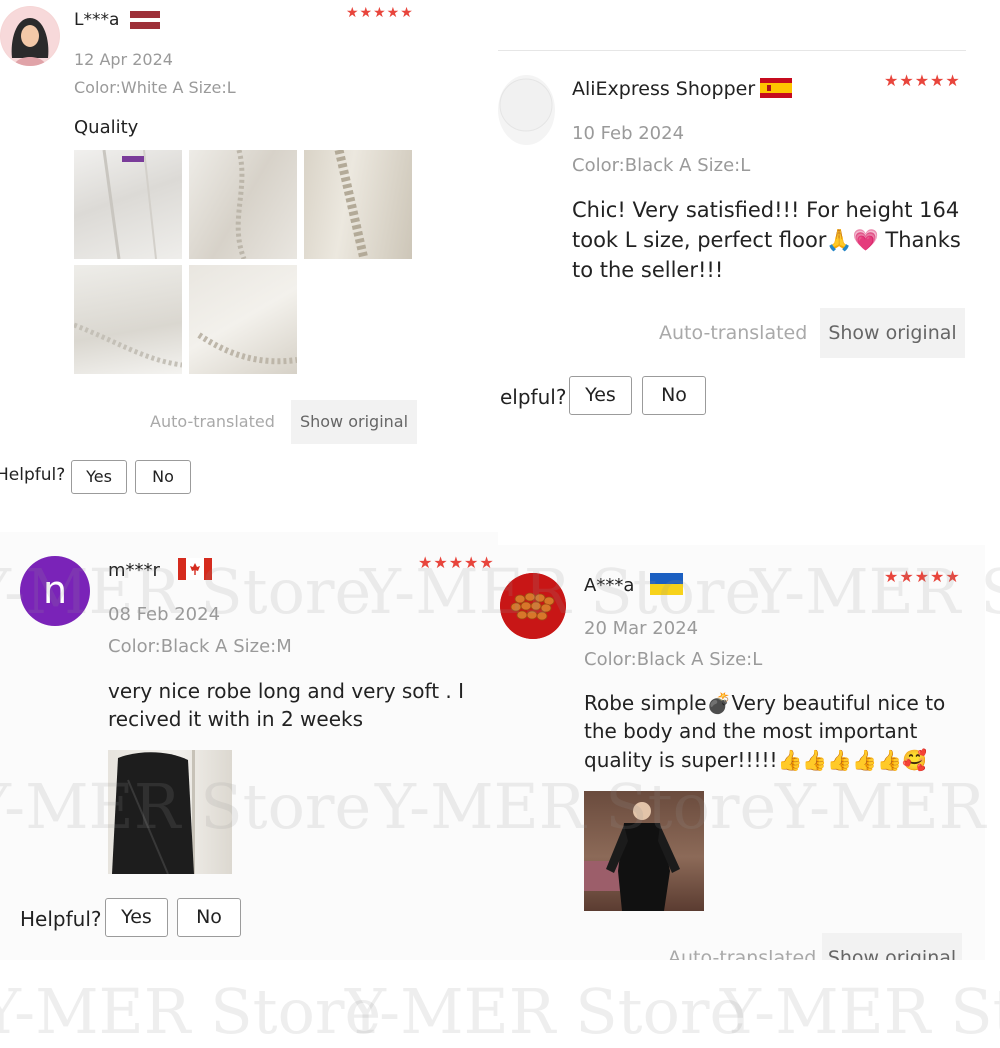 The width and height of the screenshot is (1000, 1048). What do you see at coordinates (200, 646) in the screenshot?
I see `product-variant: Color:Black A Size:M` at bounding box center [200, 646].